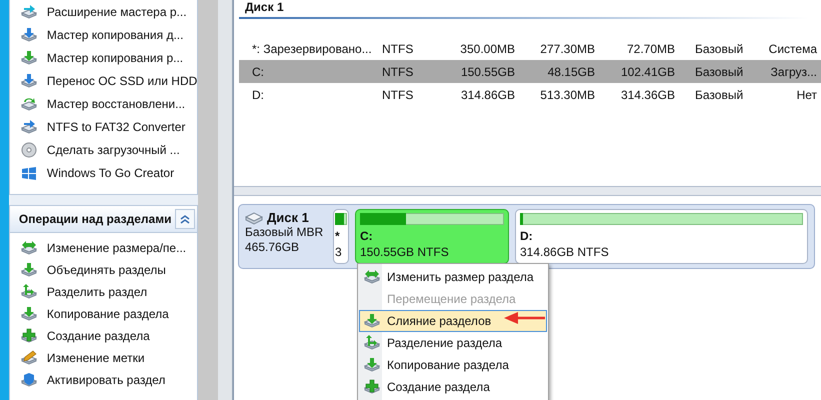 This screenshot has height=400, width=821. What do you see at coordinates (109, 270) in the screenshot?
I see `sidebar-item: Объединять разделы` at bounding box center [109, 270].